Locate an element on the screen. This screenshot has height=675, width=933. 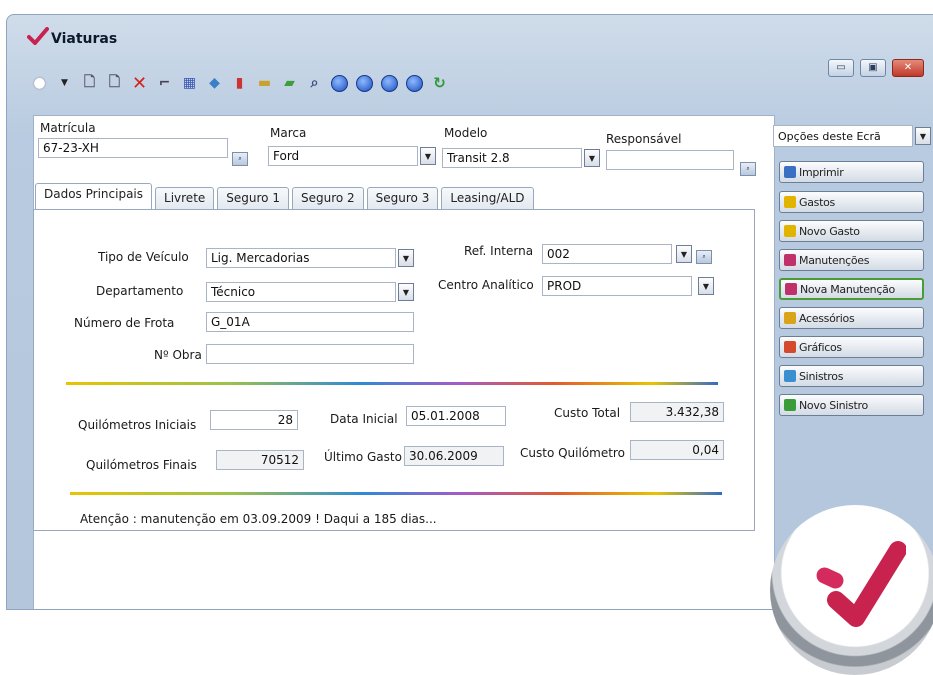
modelo-dropdown-icon: ▼ is located at coordinates (592, 158).